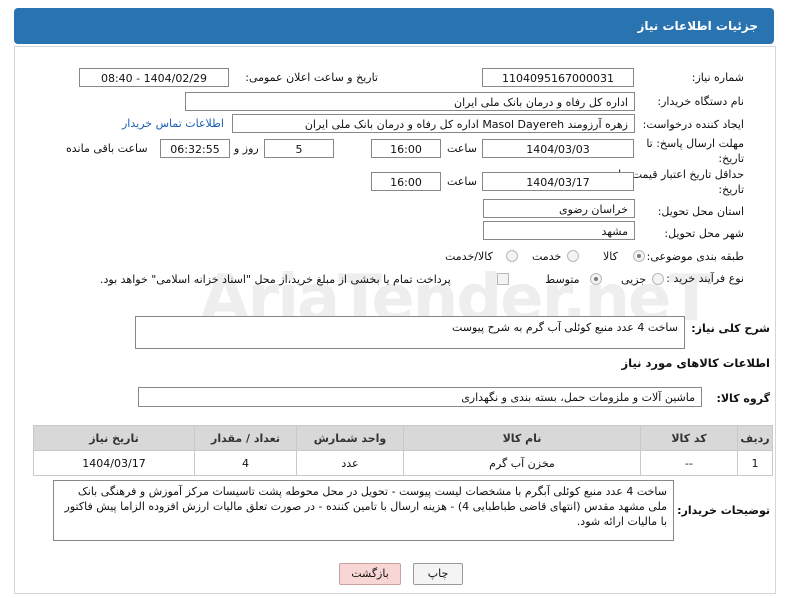 This screenshot has height=598, width=788. I want to click on requester-label: ایجاد کننده درخواست:, so click(693, 124).